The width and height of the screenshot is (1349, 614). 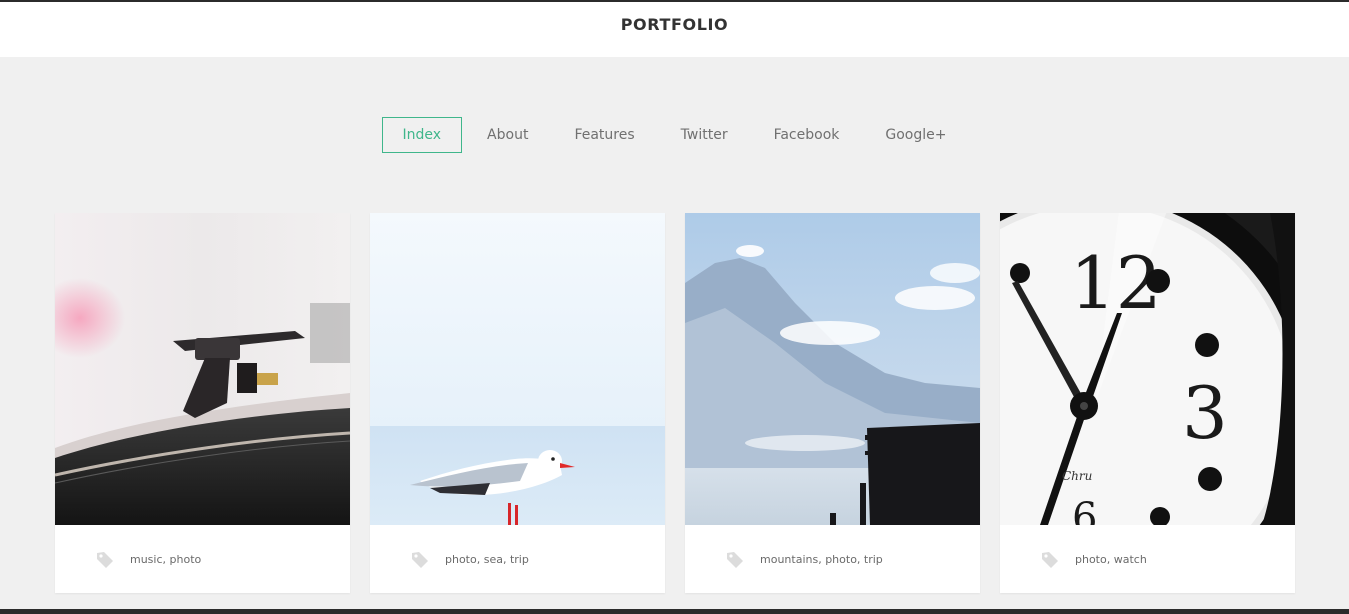 What do you see at coordinates (674, 611) in the screenshot?
I see `bottom-border` at bounding box center [674, 611].